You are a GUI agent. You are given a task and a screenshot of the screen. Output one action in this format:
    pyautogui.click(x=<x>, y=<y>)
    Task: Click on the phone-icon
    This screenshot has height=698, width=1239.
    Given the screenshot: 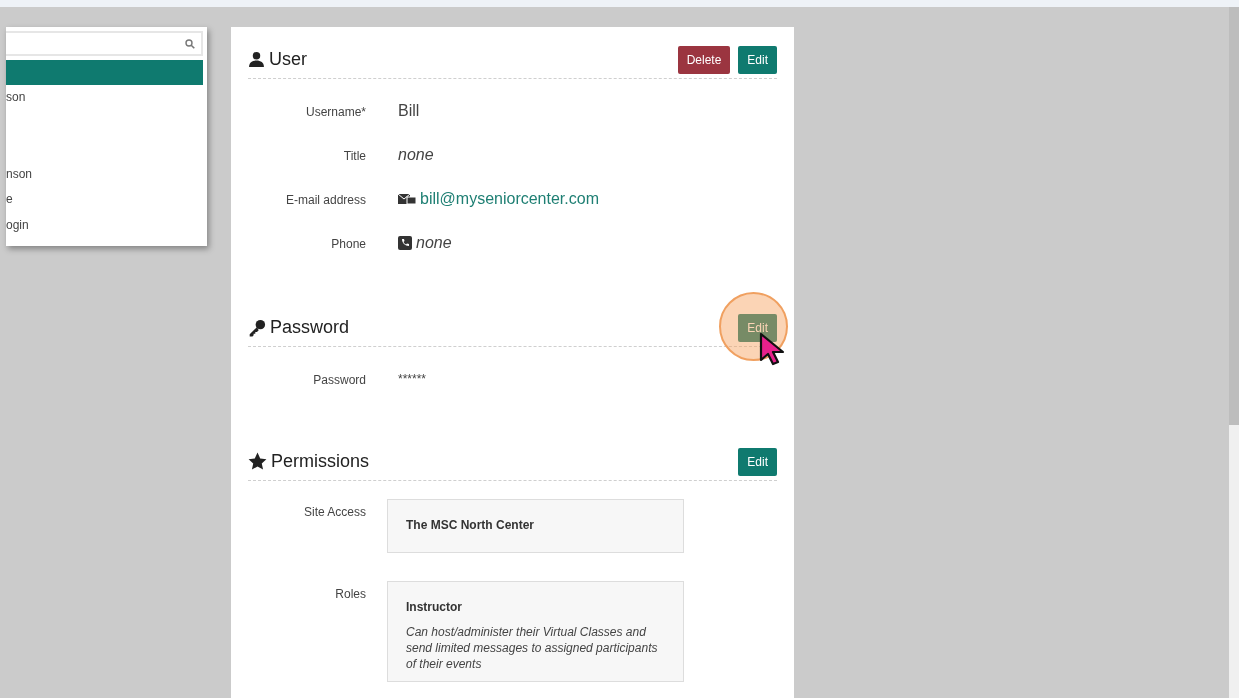 What is the action you would take?
    pyautogui.click(x=405, y=243)
    